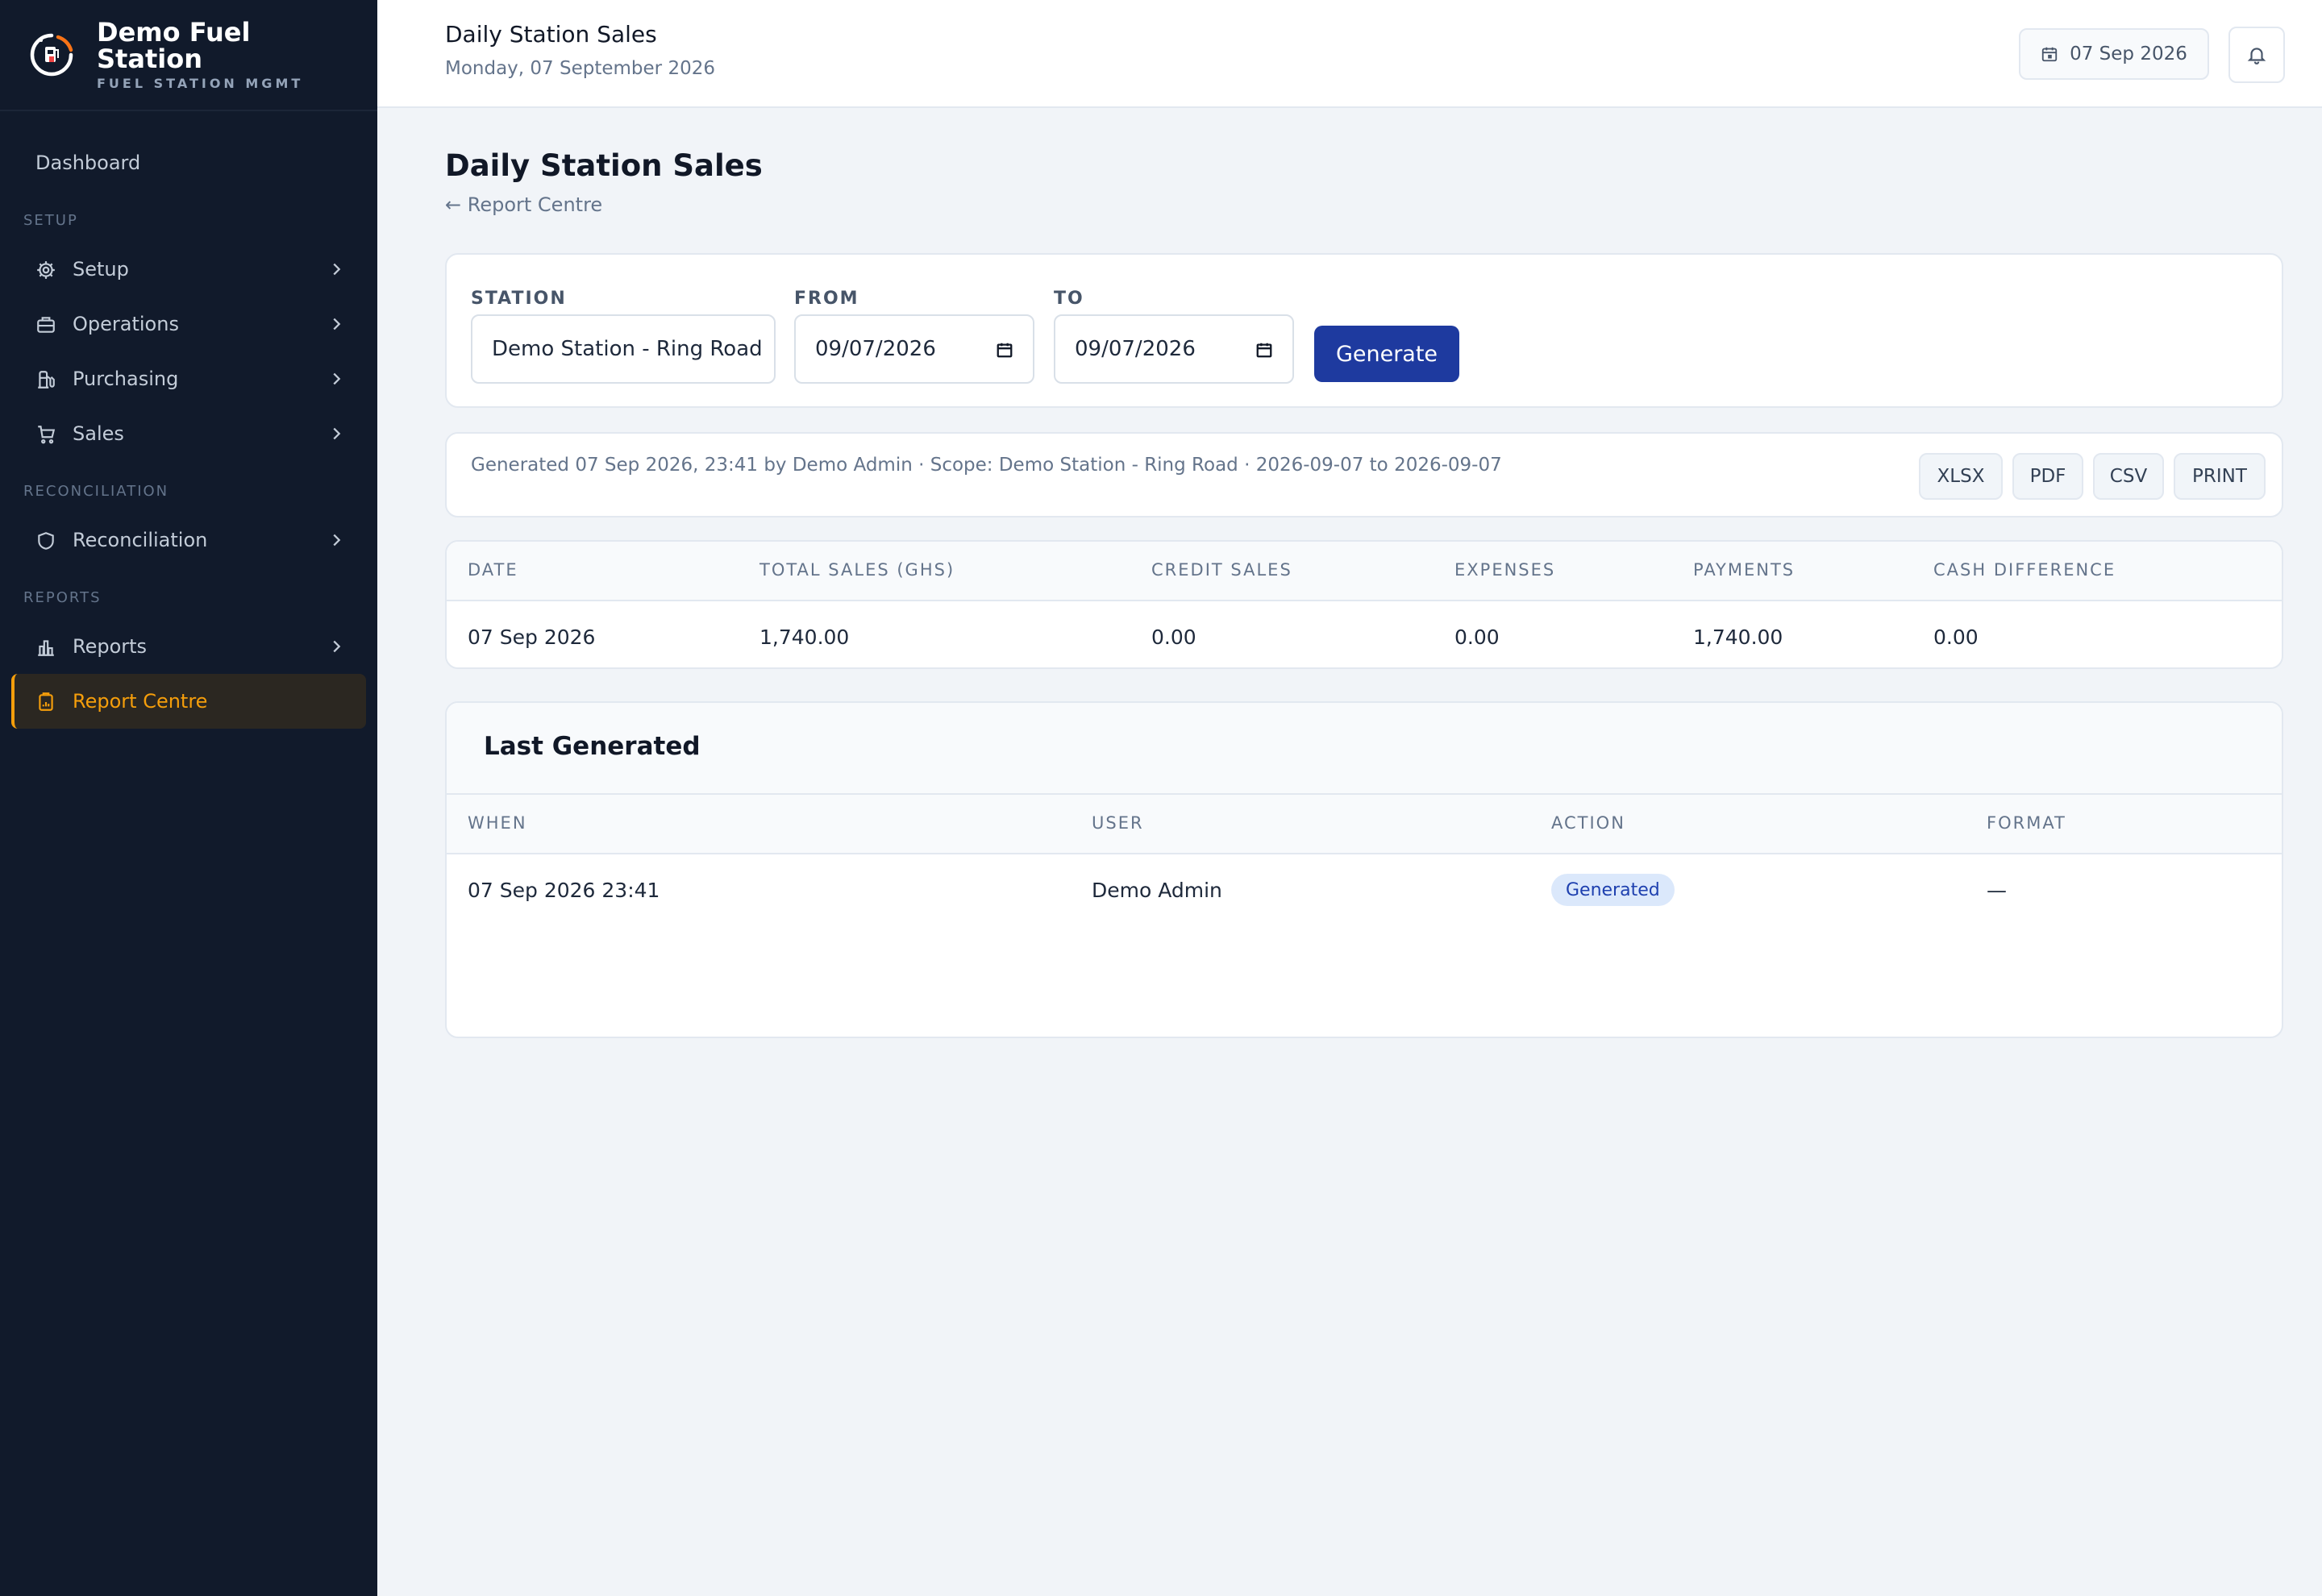  I want to click on column-header: ACTION, so click(1588, 823).